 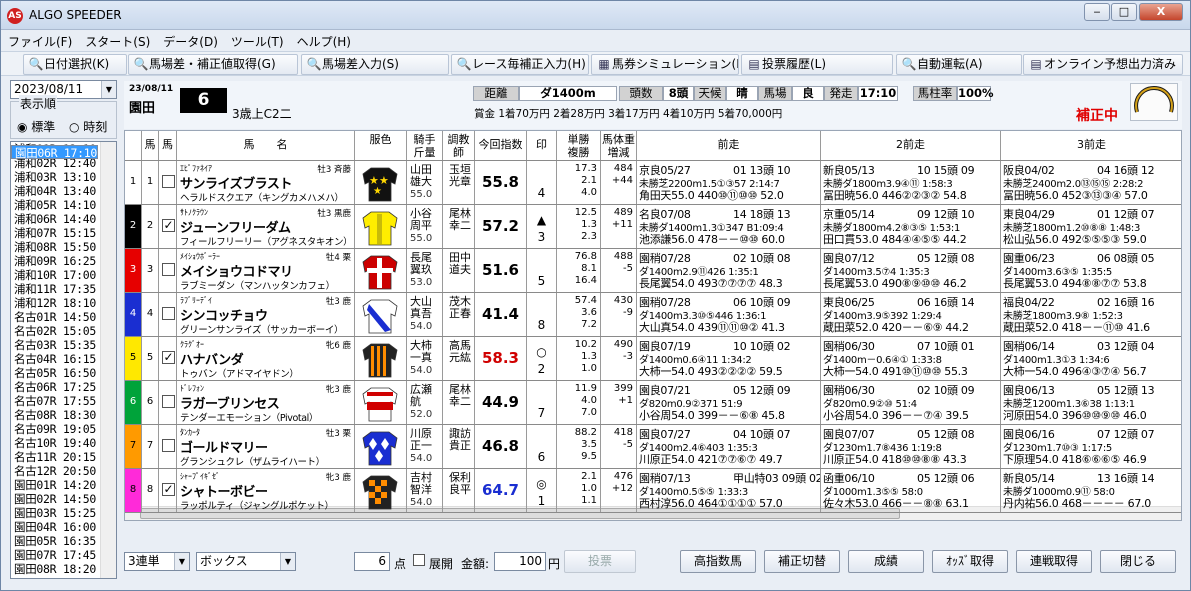 What do you see at coordinates (266, 226) in the screenshot?
I see `horse-name-cell: ｻﾄﾉｸﾗｳﾝ 牡3 黒鹿 ジューンフリーダム フィールフリーリー（アグネスタキオン）` at bounding box center [266, 226].